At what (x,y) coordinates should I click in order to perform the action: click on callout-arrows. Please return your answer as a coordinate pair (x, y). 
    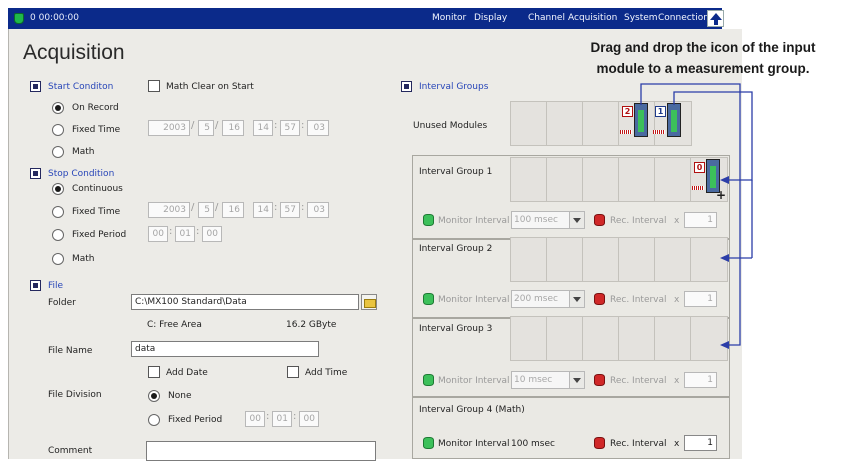
    Looking at the image, I should click on (696, 216).